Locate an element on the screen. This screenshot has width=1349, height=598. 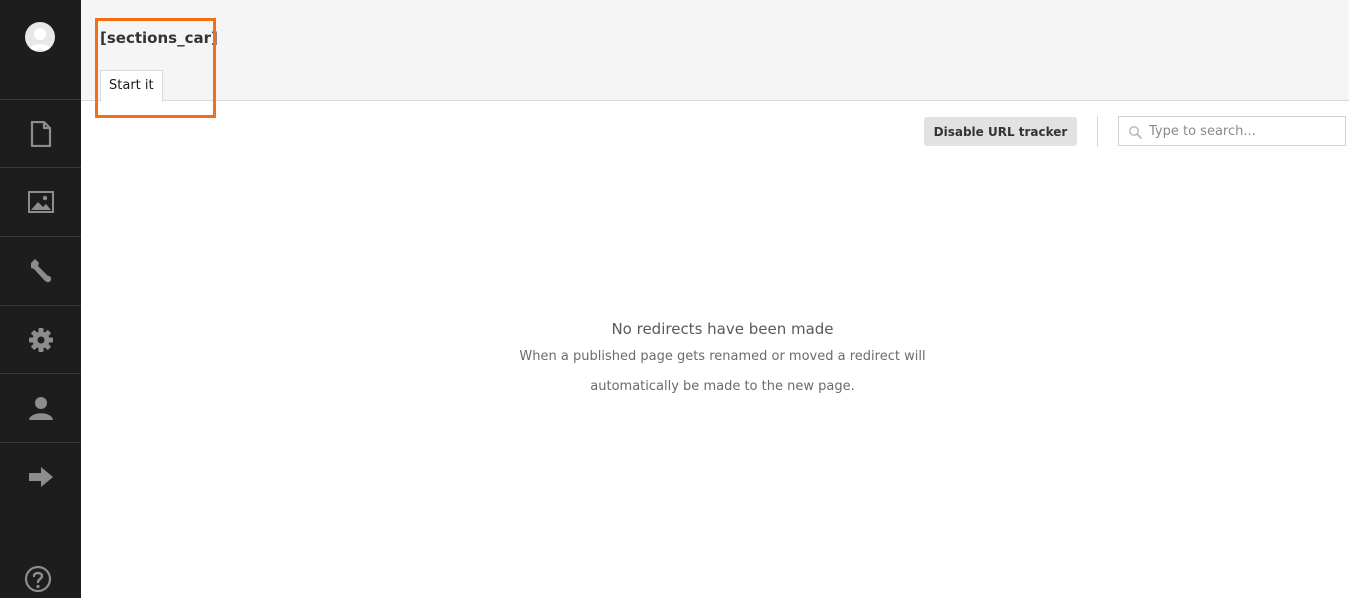
disable-url-tracker-button: Disable URL tracker is located at coordinates (1000, 131).